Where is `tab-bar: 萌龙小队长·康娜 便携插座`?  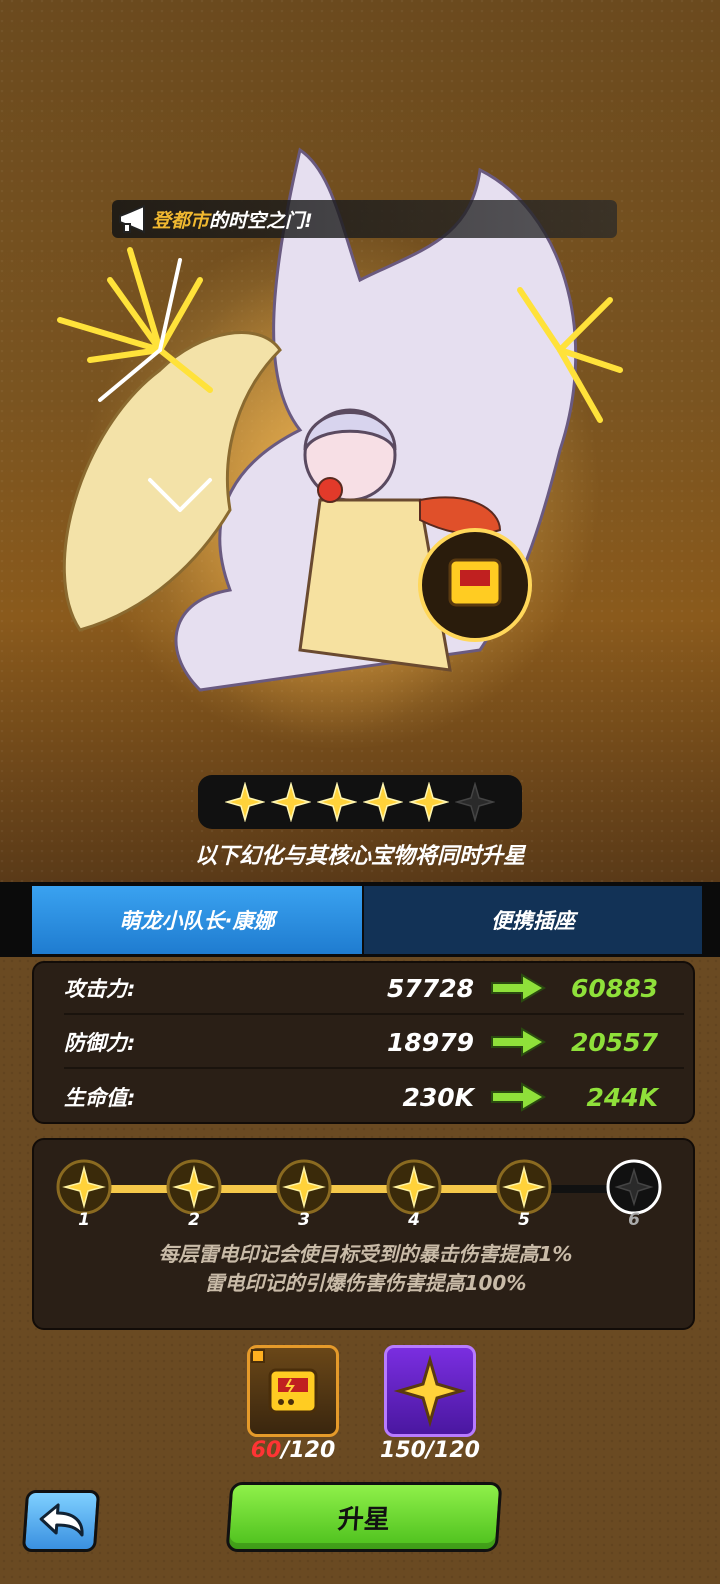 tab-bar: 萌龙小队长·康娜 便携插座 is located at coordinates (360, 919).